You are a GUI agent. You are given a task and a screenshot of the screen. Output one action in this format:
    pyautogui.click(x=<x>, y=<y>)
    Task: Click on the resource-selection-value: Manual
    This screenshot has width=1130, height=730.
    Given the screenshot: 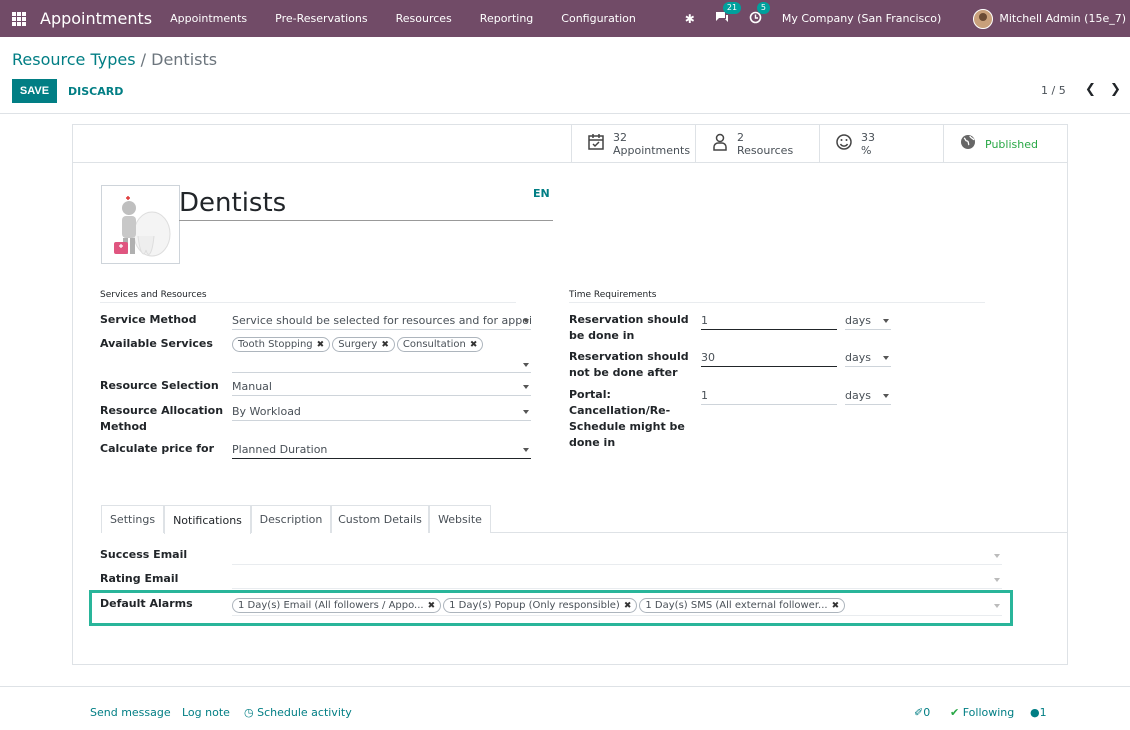 What is the action you would take?
    pyautogui.click(x=252, y=386)
    